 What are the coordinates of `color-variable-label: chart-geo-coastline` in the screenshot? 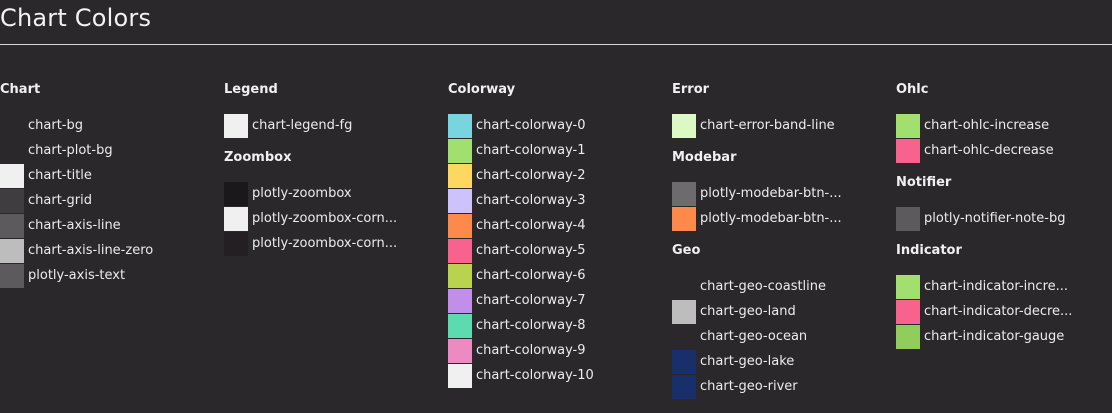 It's located at (763, 286).